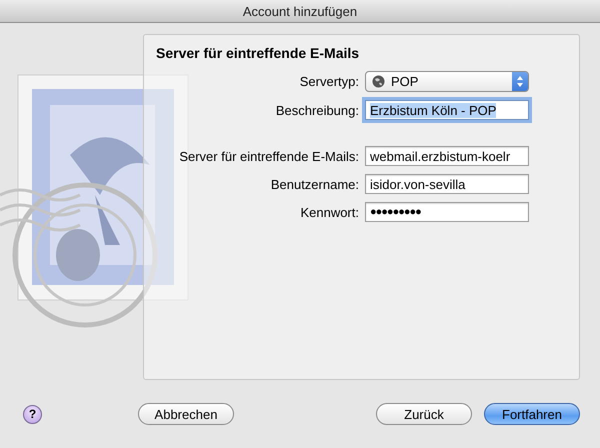 The image size is (600, 448). What do you see at coordinates (424, 414) in the screenshot?
I see `dialog-button: Zurück` at bounding box center [424, 414].